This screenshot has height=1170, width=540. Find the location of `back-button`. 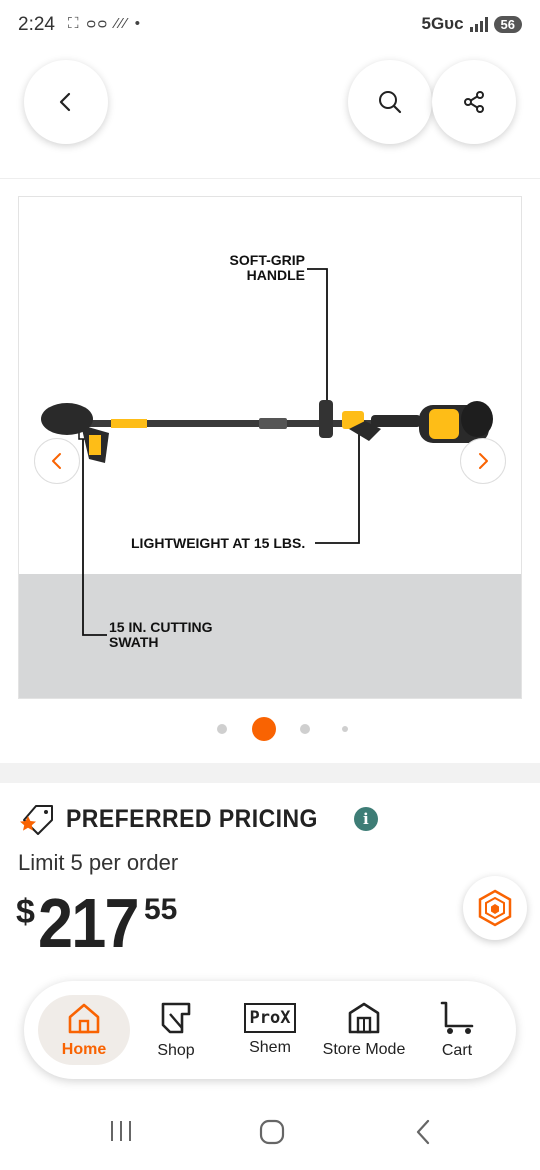

back-button is located at coordinates (66, 102).